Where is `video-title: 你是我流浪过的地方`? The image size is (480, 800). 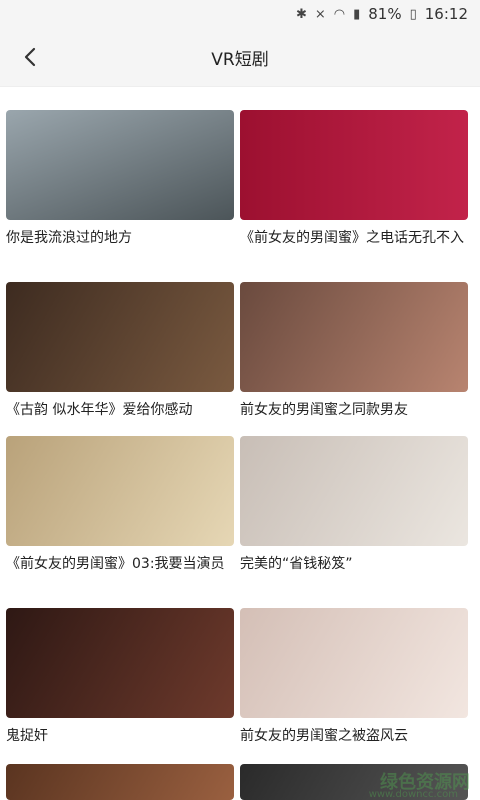
video-title: 你是我流浪过的地方 is located at coordinates (120, 238).